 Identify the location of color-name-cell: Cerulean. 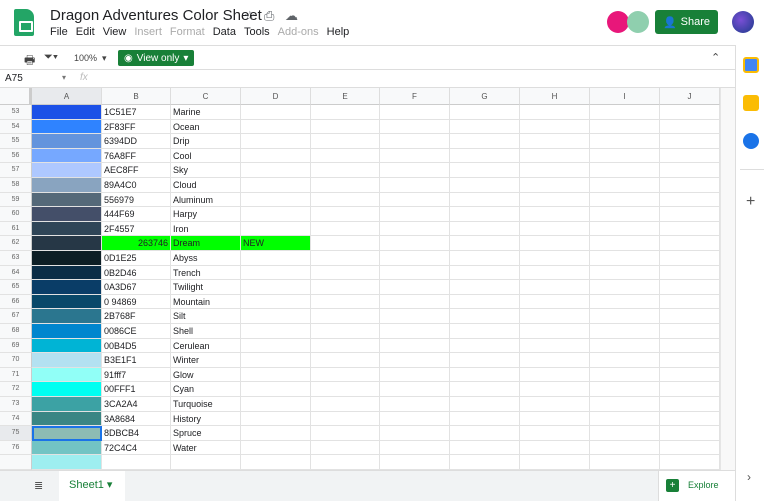
(206, 346).